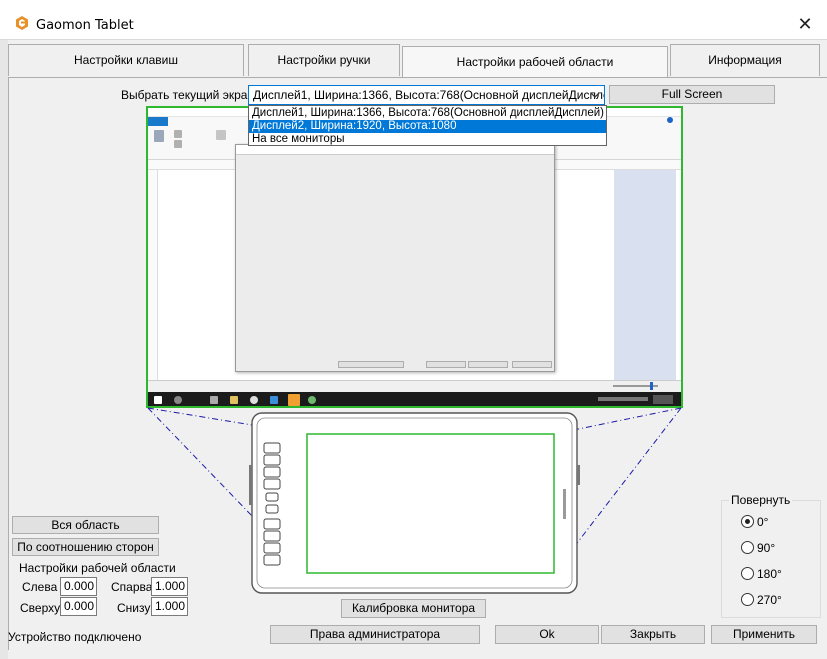 This screenshot has height=659, width=827. What do you see at coordinates (312, 400) in the screenshot?
I see `preview-paint-icon` at bounding box center [312, 400].